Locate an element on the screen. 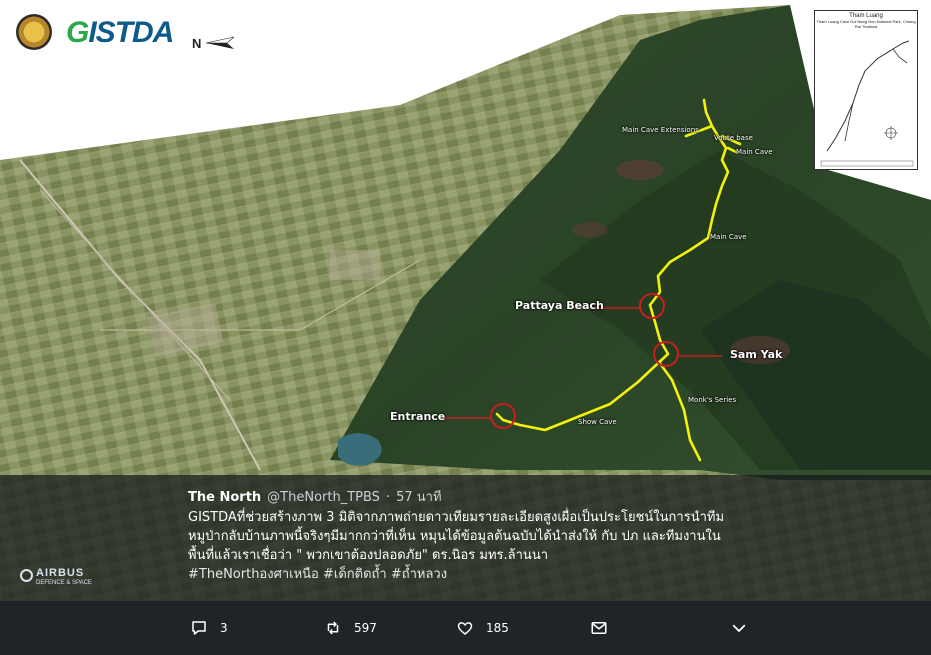  airbus-watermark: AIRBUS DEFENCE & SPACE is located at coordinates (67, 577).